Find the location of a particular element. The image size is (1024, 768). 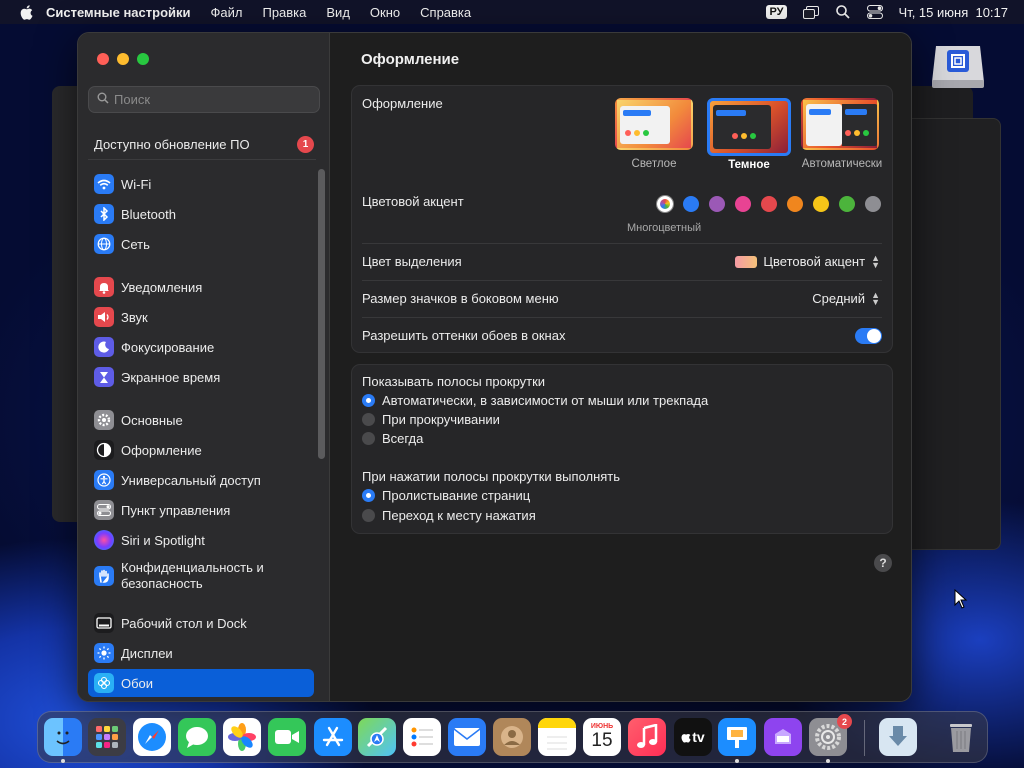

auto-theme-thumbnail is located at coordinates (840, 124).